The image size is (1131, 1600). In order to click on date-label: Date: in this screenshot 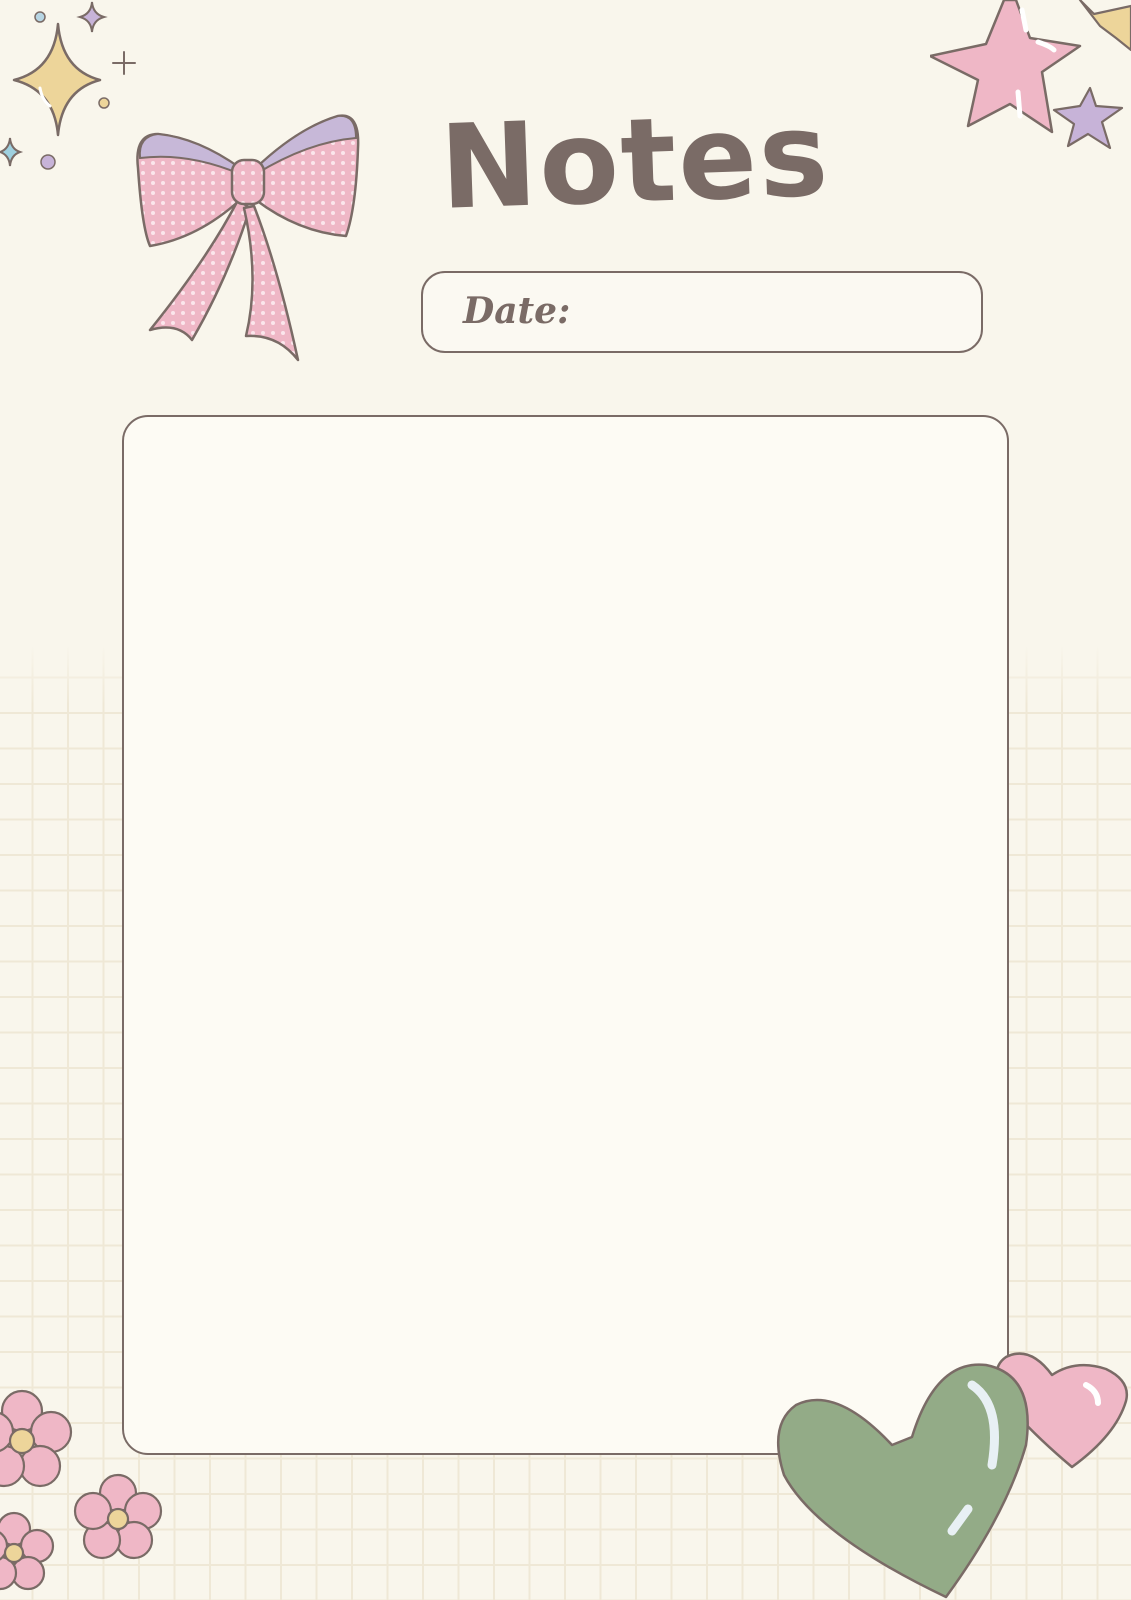, I will do `click(517, 311)`.